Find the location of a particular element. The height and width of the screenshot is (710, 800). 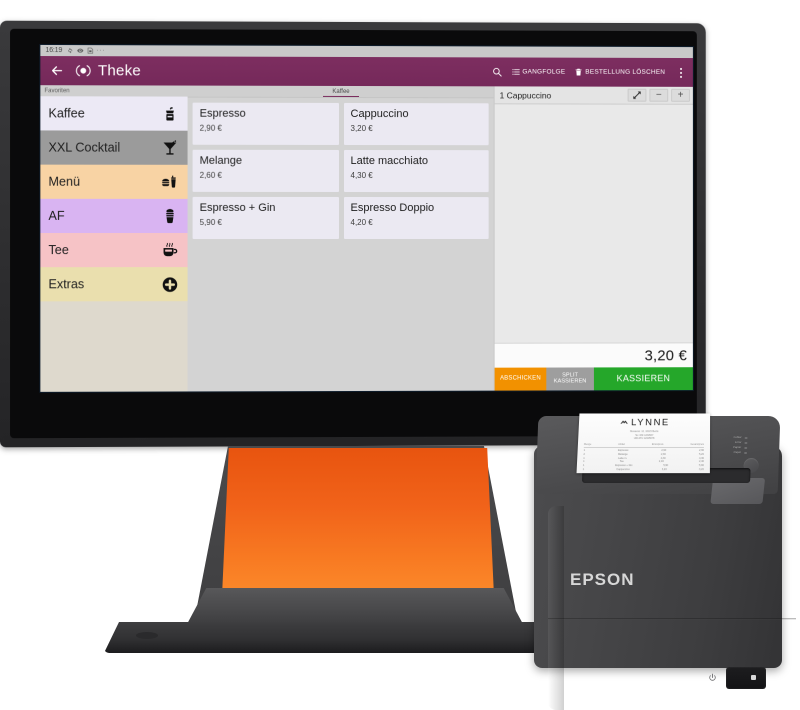

sidebar-item-af: AF is located at coordinates (113, 216).